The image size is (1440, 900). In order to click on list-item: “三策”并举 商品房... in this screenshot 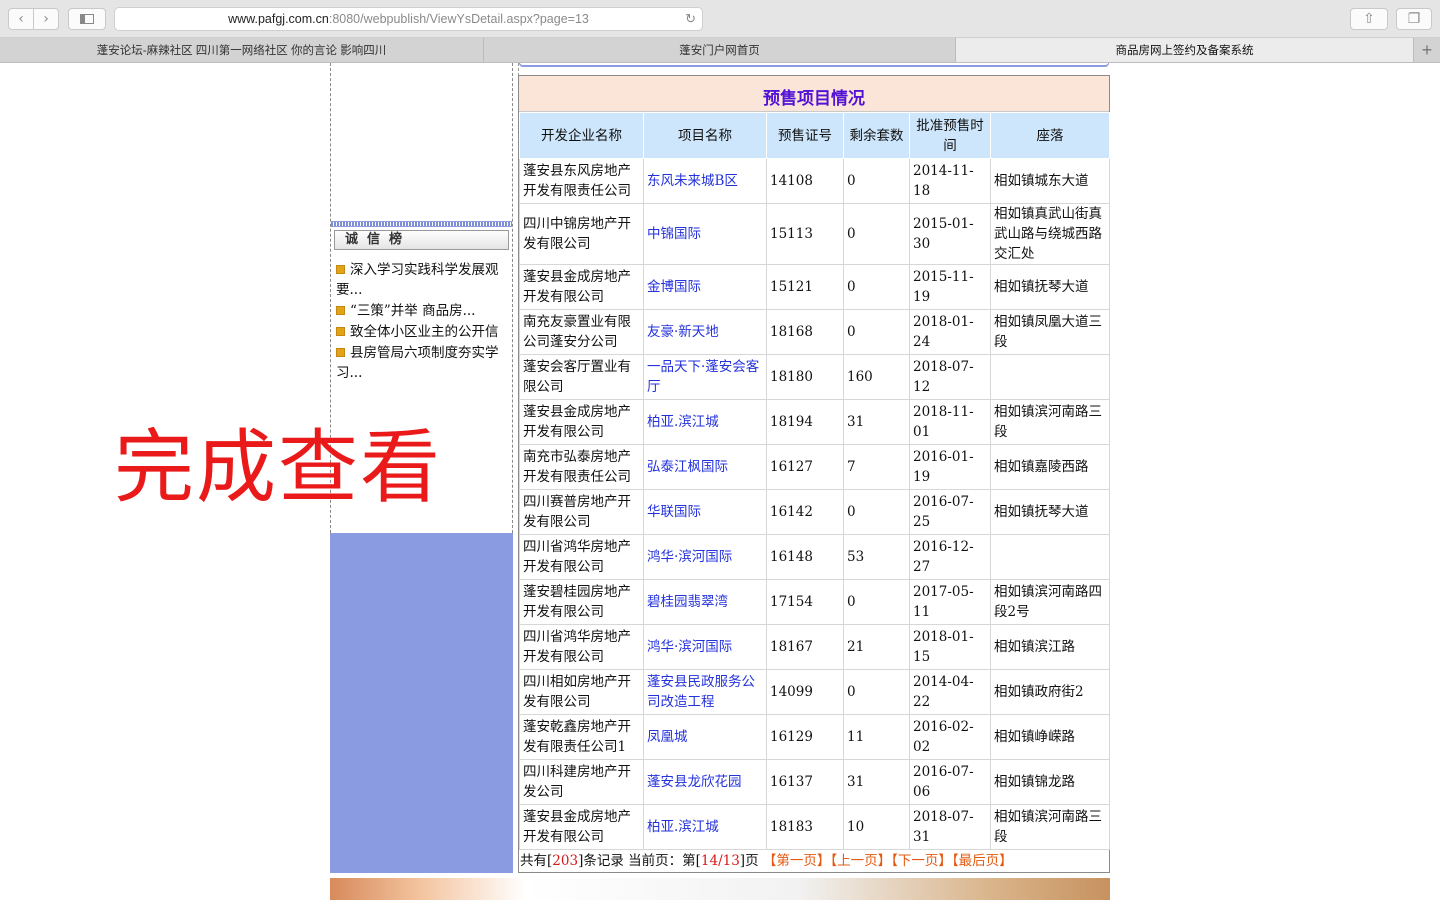, I will do `click(423, 311)`.